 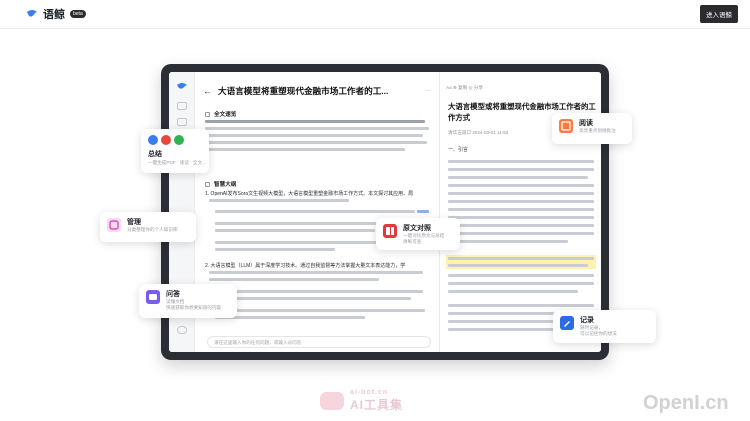 What do you see at coordinates (114, 225) in the screenshot?
I see `tag-icon` at bounding box center [114, 225].